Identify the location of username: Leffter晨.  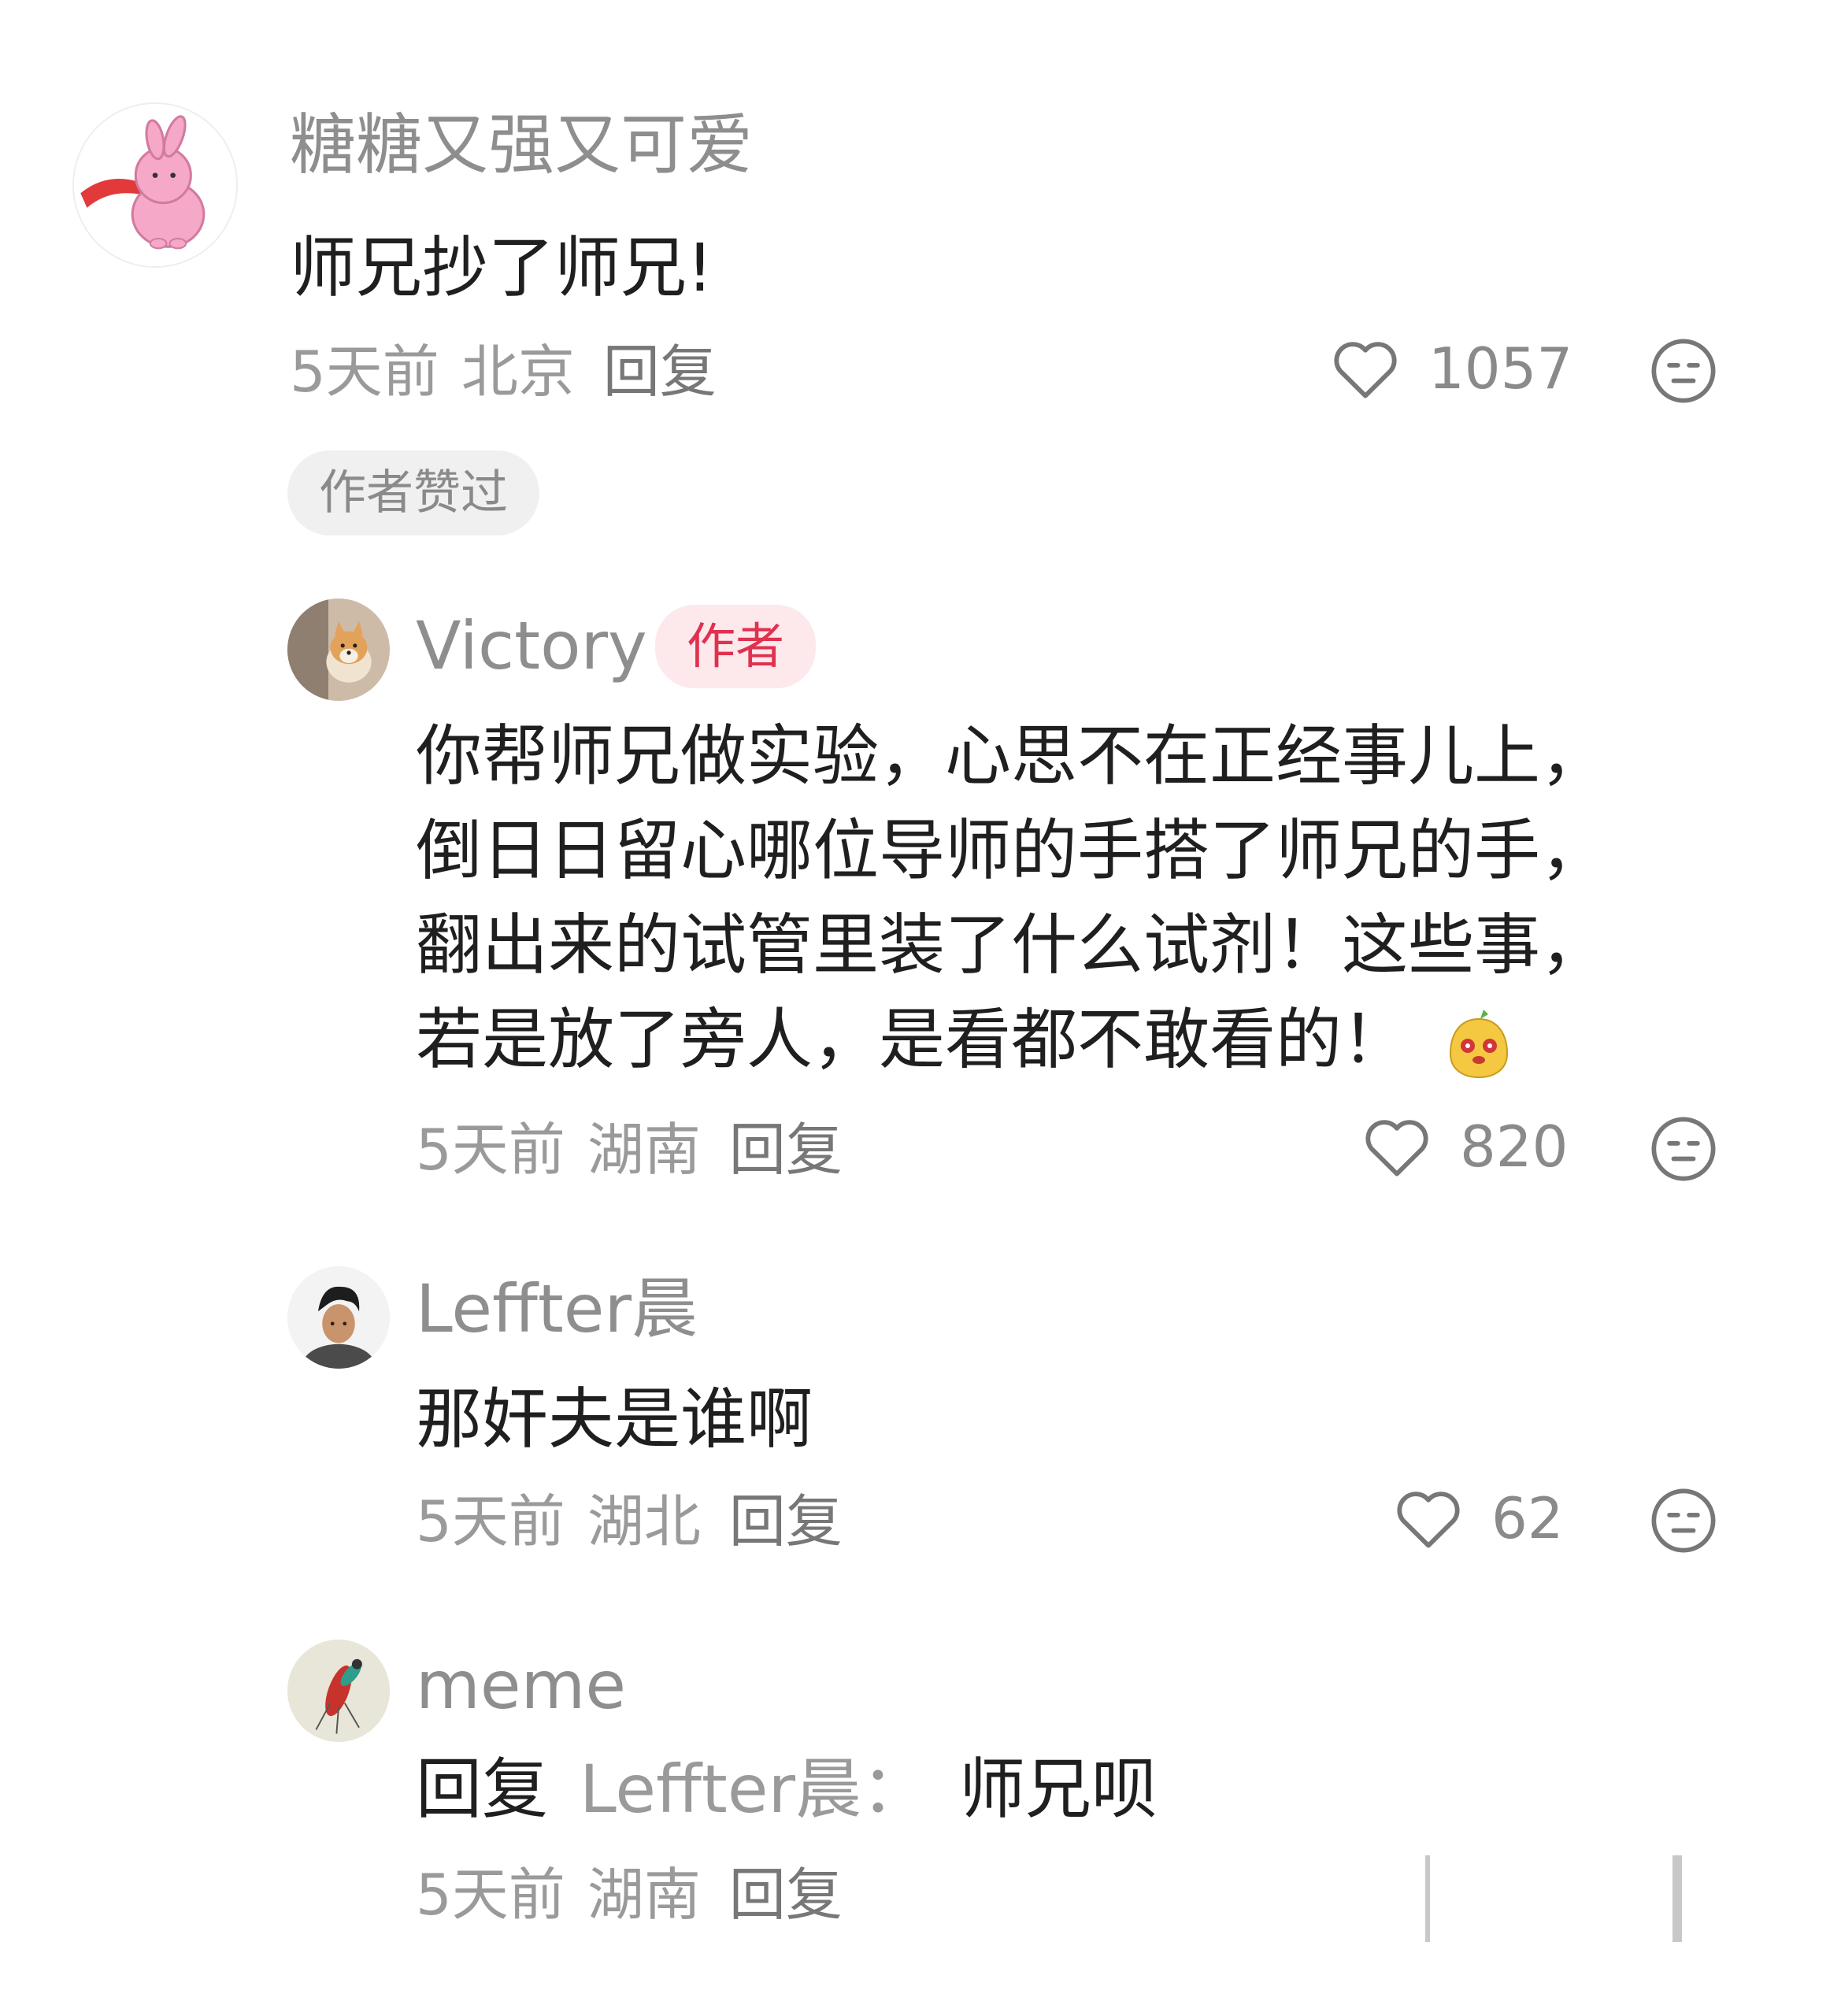
(557, 1309).